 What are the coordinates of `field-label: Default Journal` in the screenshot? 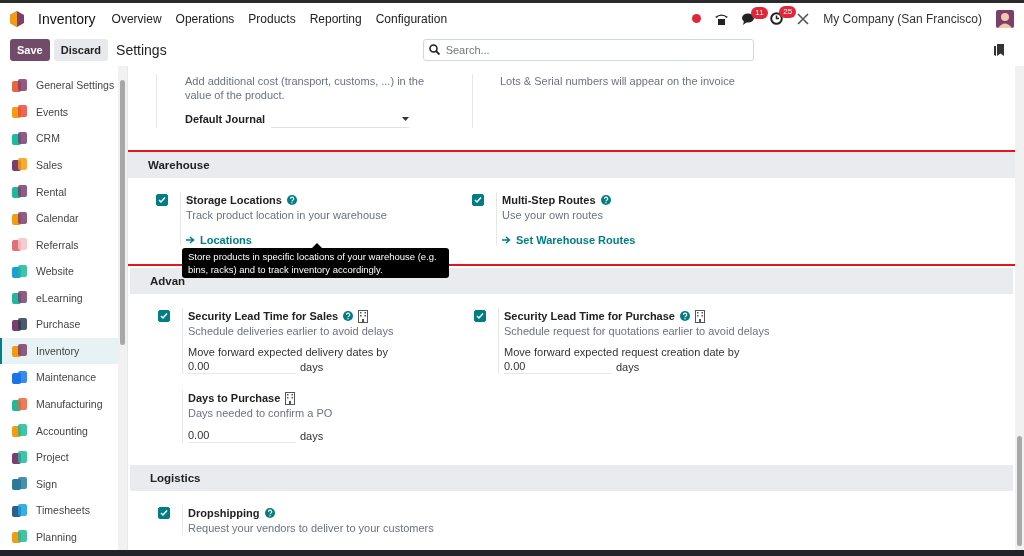 It's located at (225, 119).